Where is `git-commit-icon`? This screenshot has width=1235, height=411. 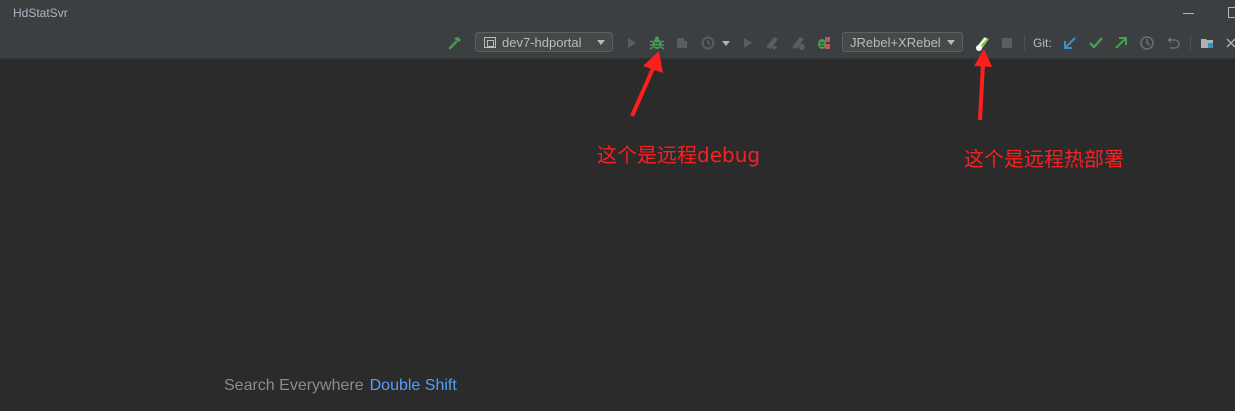 git-commit-icon is located at coordinates (1096, 43).